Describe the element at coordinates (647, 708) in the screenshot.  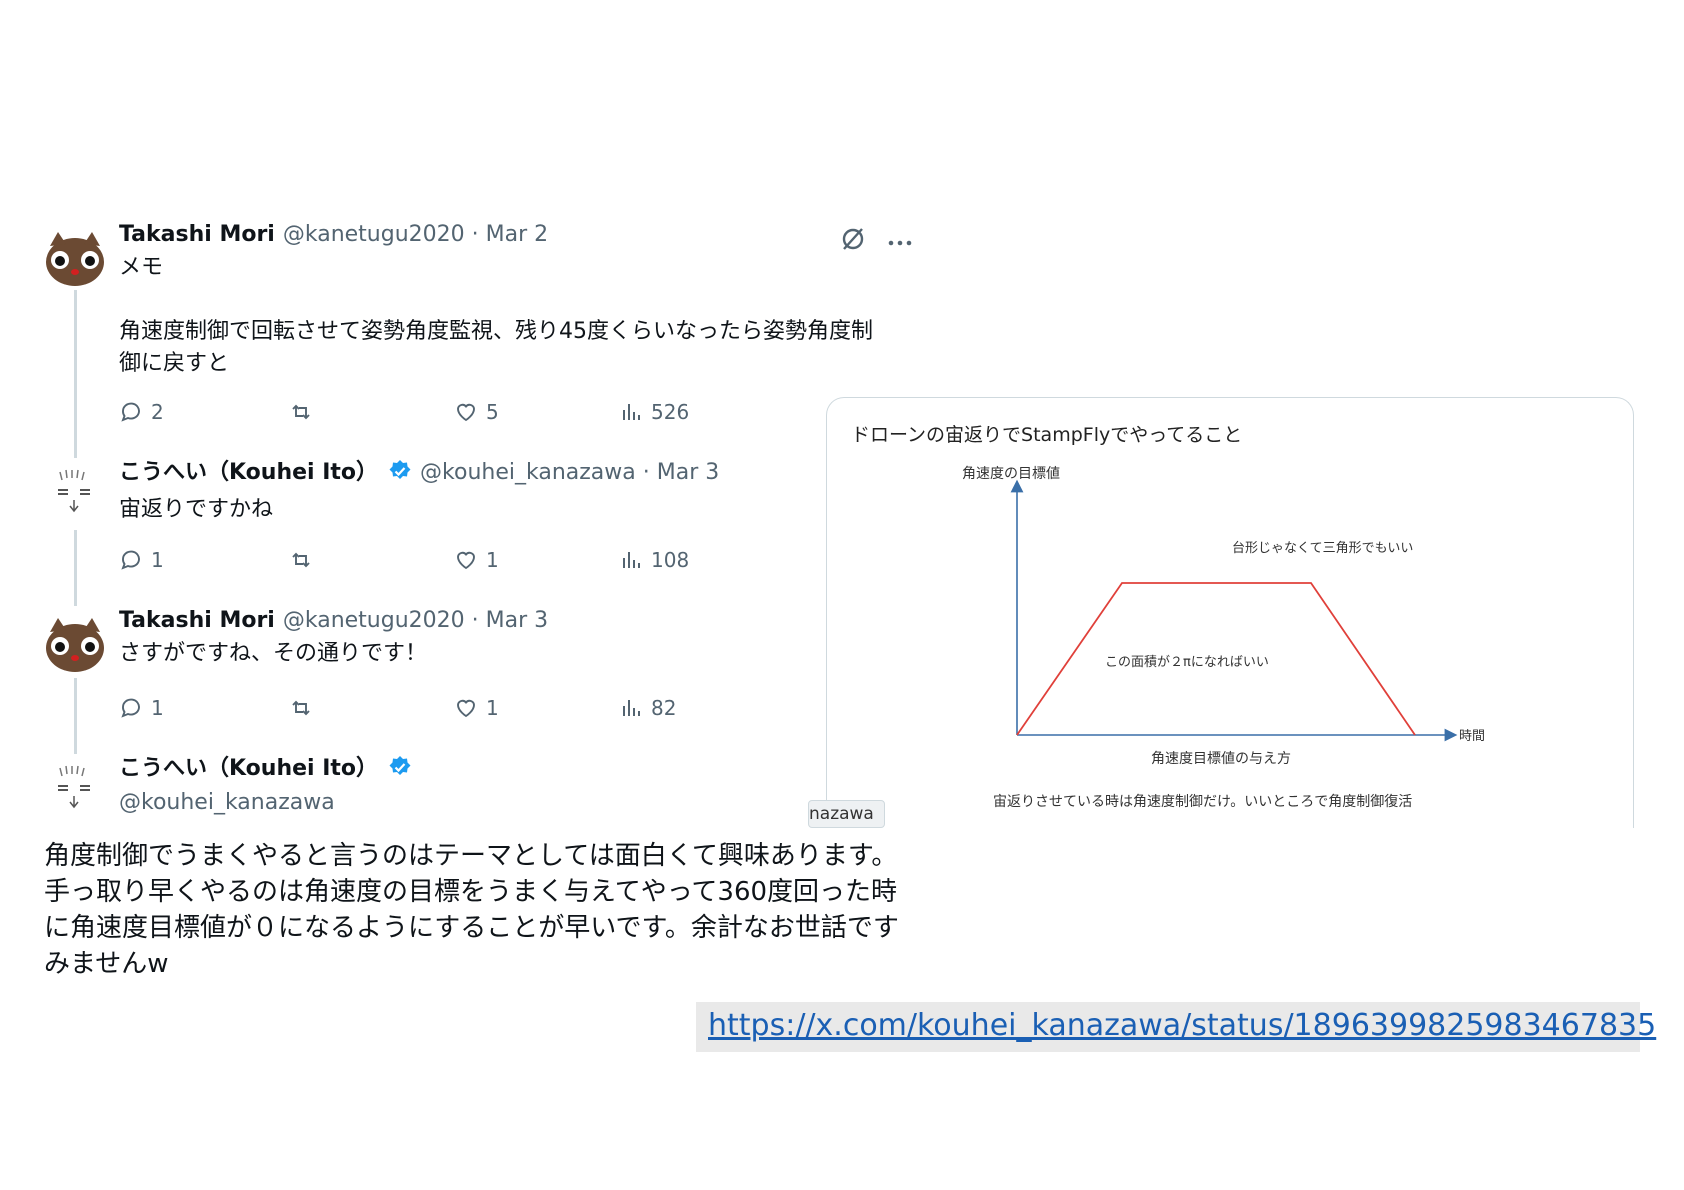
I see `views-button: 82` at that location.